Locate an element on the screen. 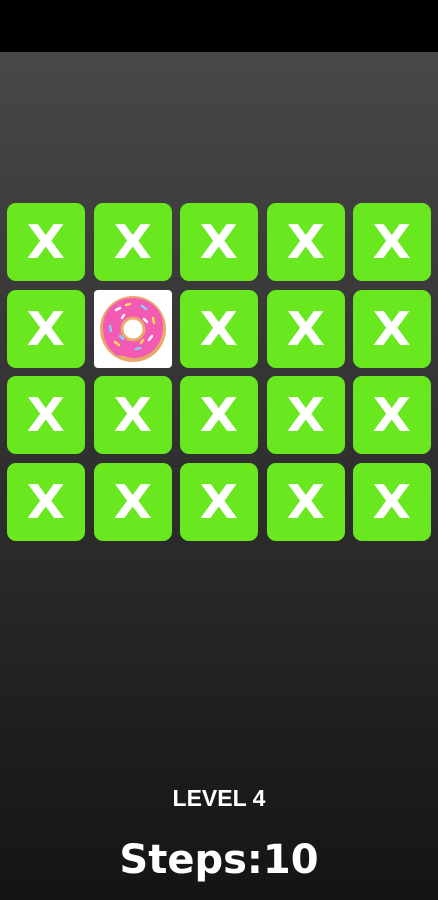 This screenshot has width=438, height=900. tile-hidden-r0-c4: X is located at coordinates (392, 242).